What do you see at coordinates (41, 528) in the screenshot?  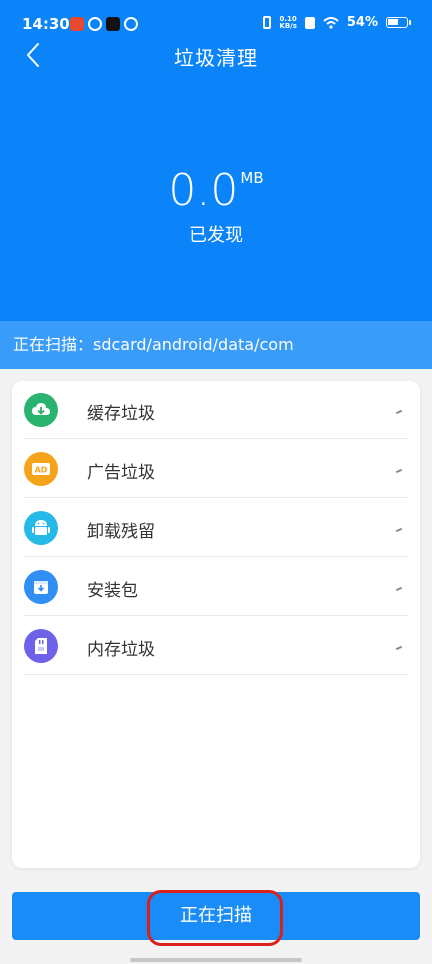 I see `android-icon` at bounding box center [41, 528].